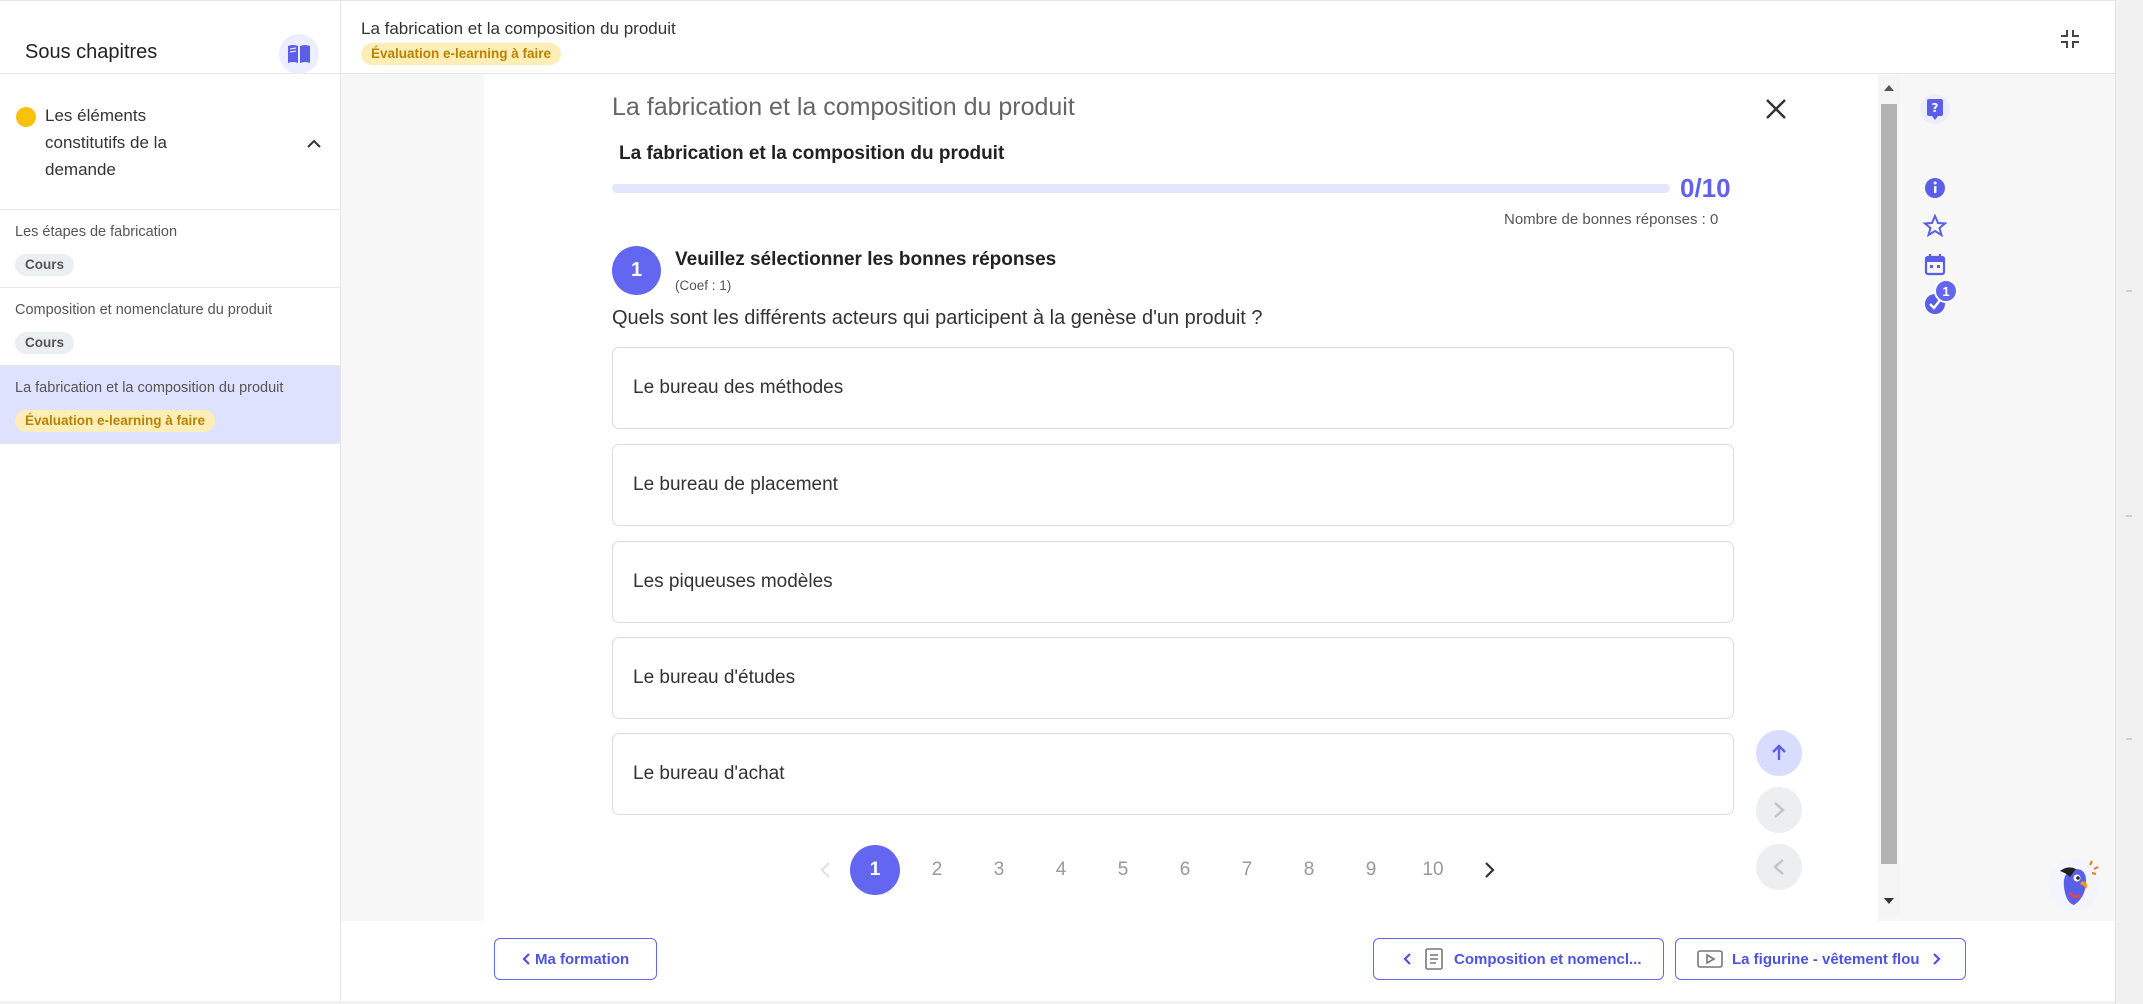  Describe the element at coordinates (96, 232) in the screenshot. I see `sidebar-item-label: Les étapes de fabrication` at that location.